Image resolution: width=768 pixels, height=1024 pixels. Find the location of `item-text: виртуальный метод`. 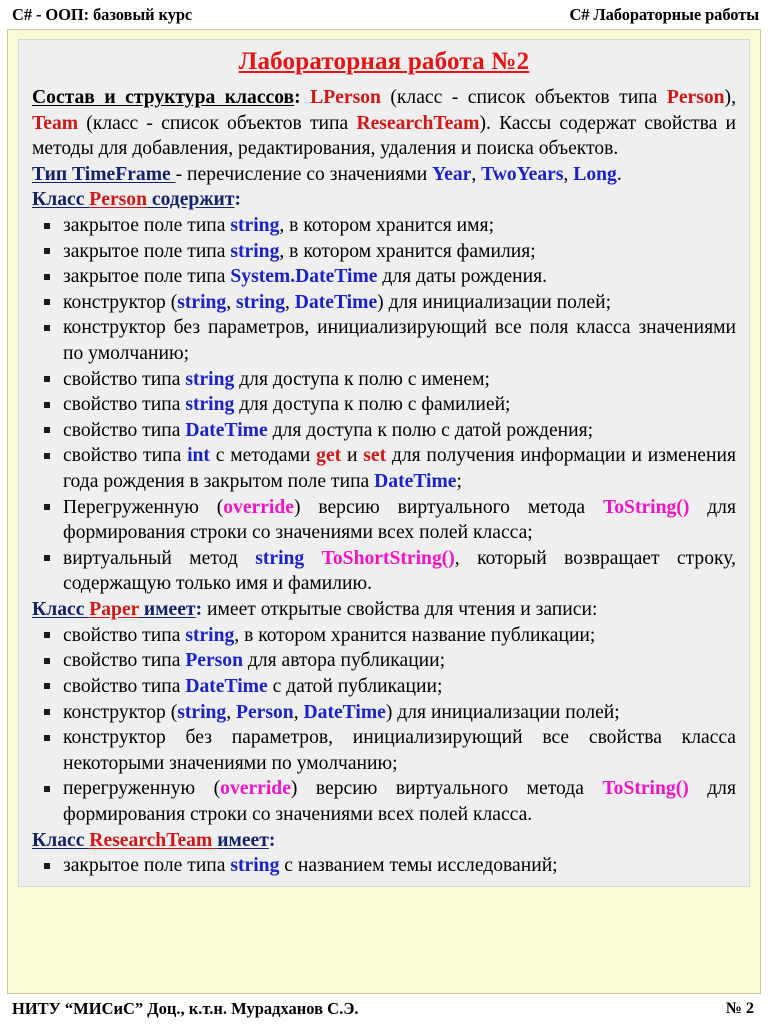

item-text: виртуальный метод is located at coordinates (159, 558).